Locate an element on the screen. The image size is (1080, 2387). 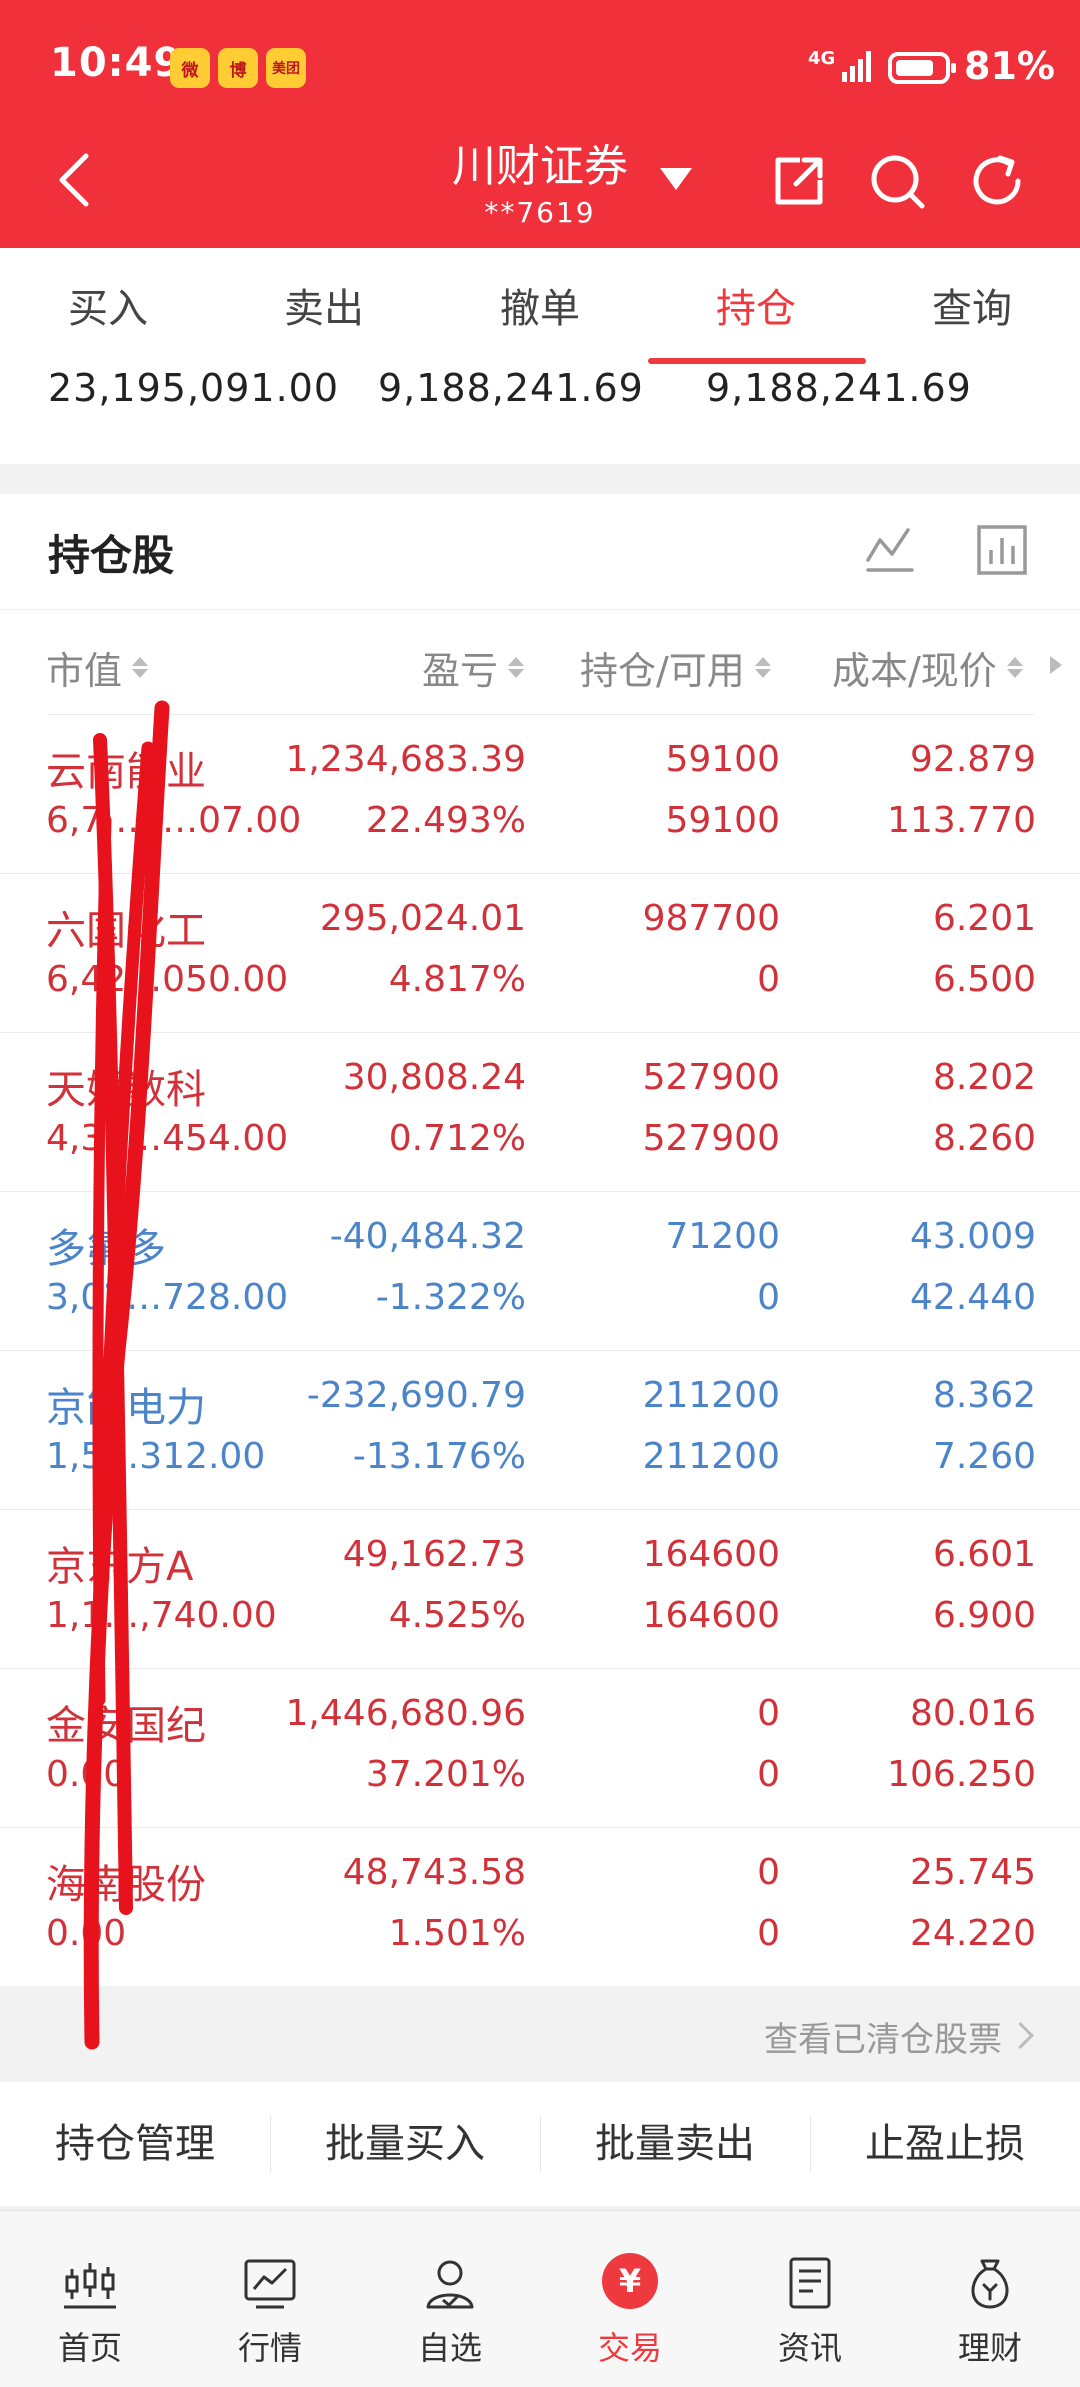
column-market-value: 市值 is located at coordinates (97, 667).